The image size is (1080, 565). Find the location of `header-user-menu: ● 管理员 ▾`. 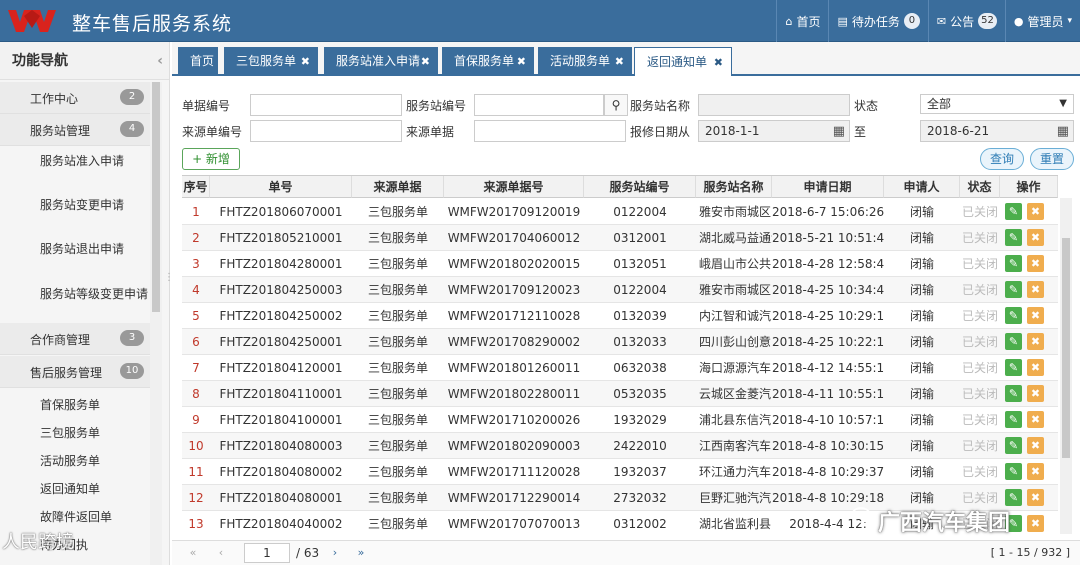

header-user-menu: ● 管理员 ▾ is located at coordinates (1042, 21).